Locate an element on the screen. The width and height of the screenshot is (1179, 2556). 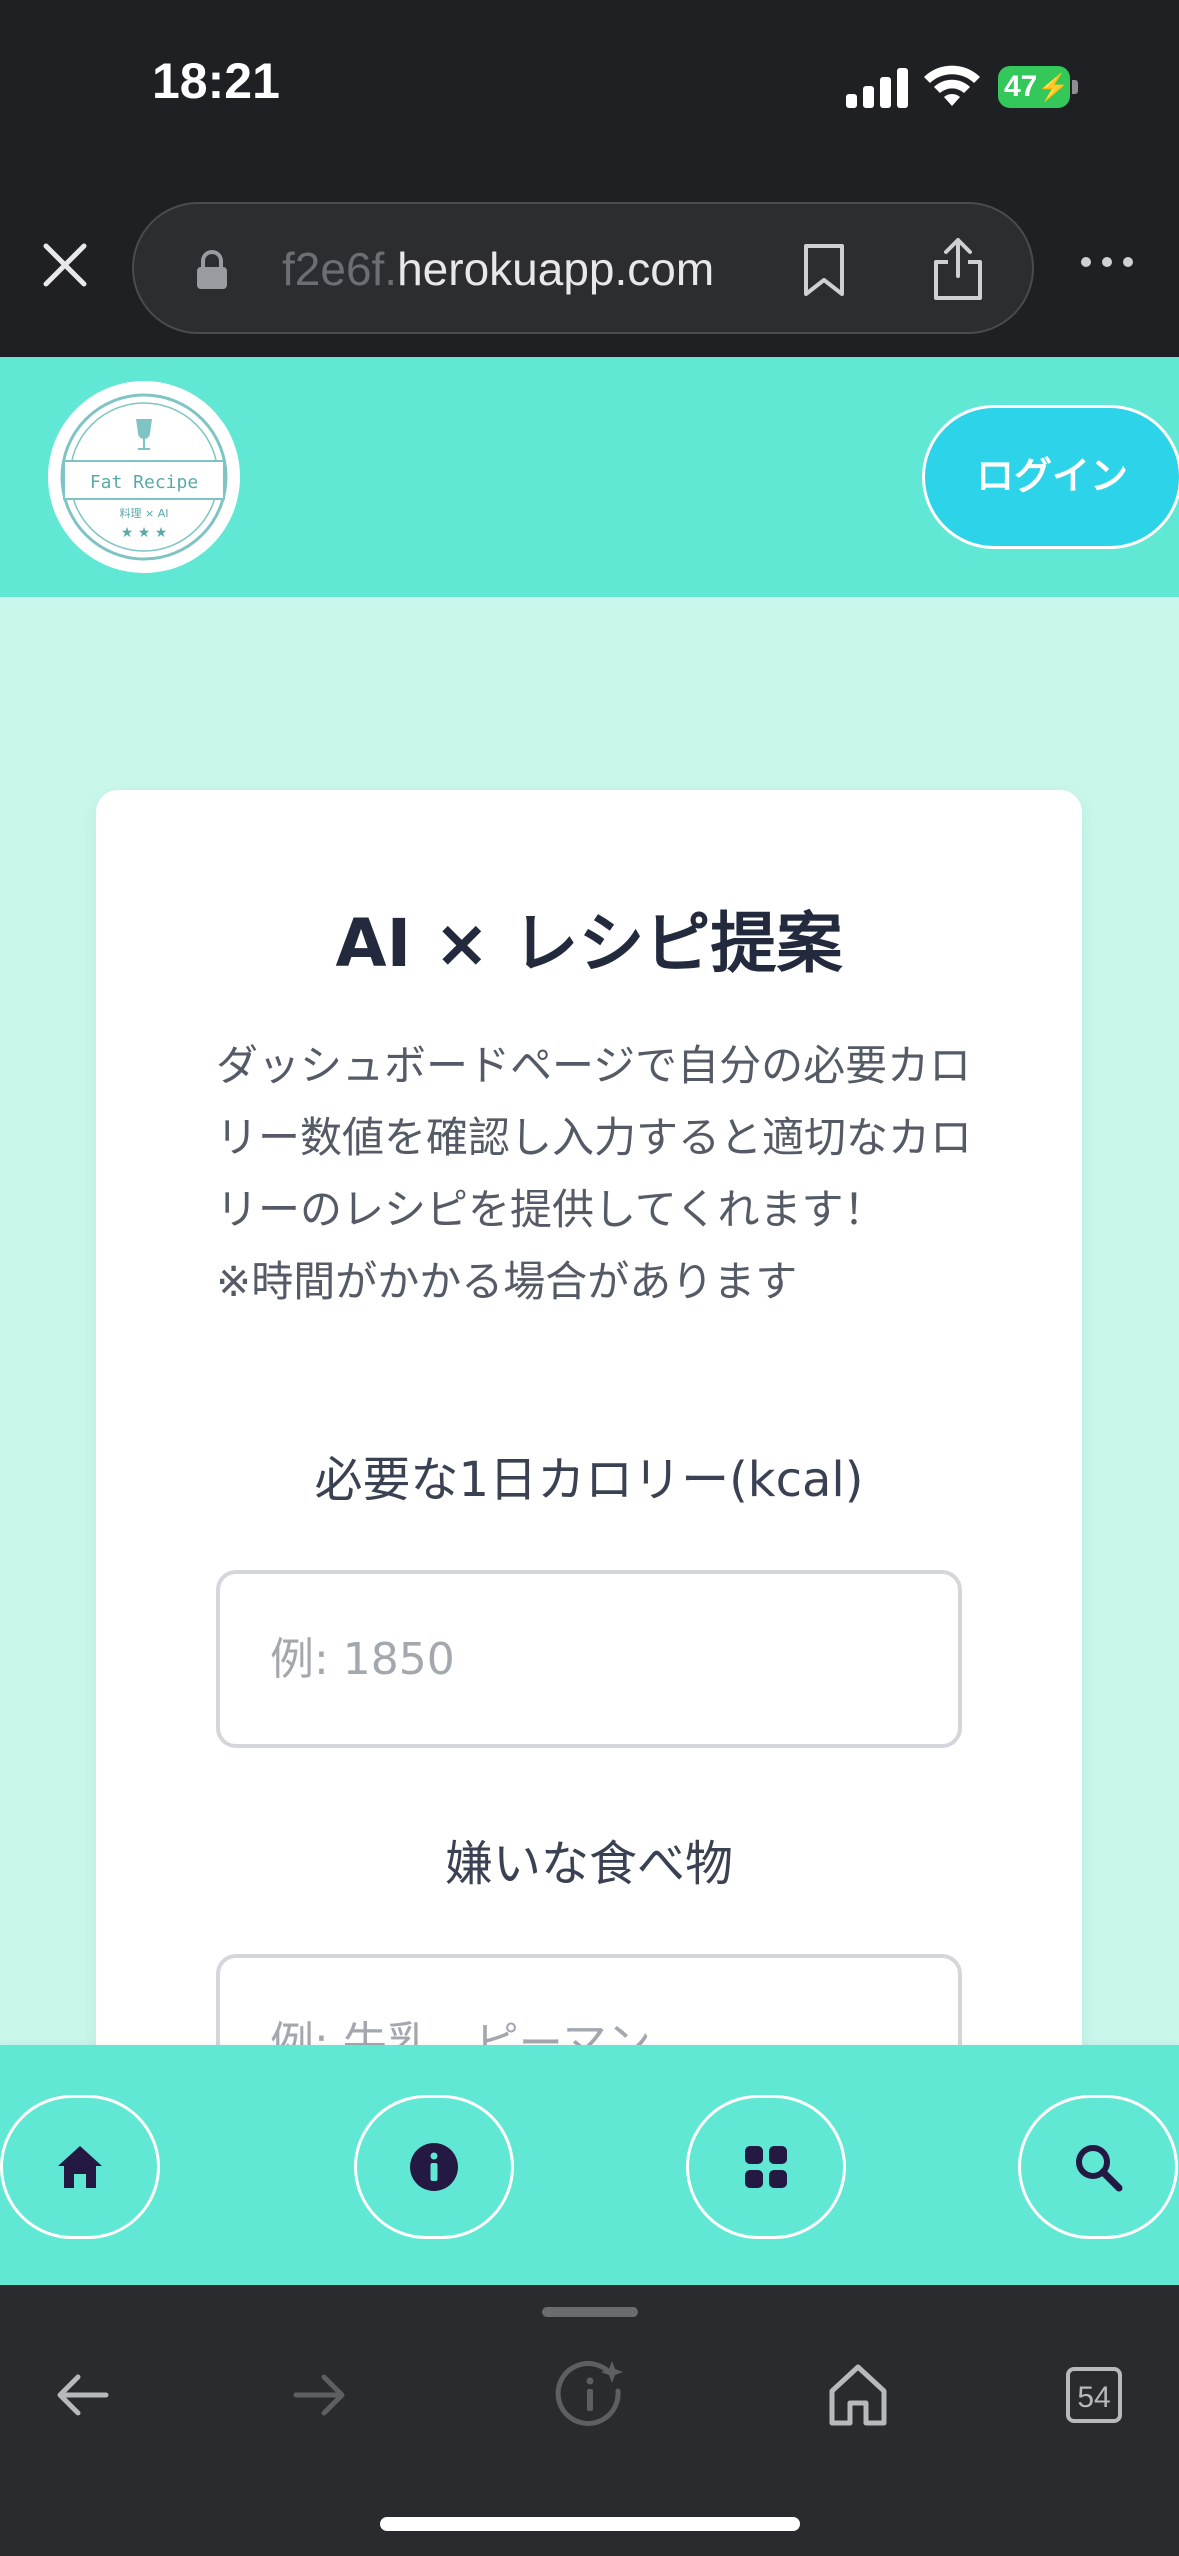
info-icon is located at coordinates (434, 2167).